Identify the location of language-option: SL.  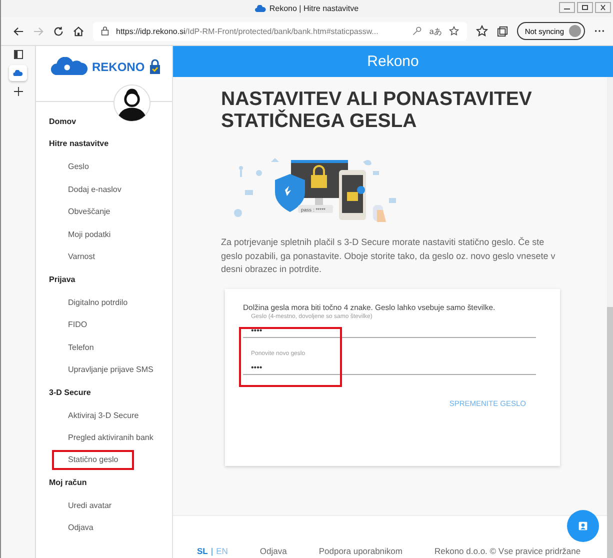
(202, 551).